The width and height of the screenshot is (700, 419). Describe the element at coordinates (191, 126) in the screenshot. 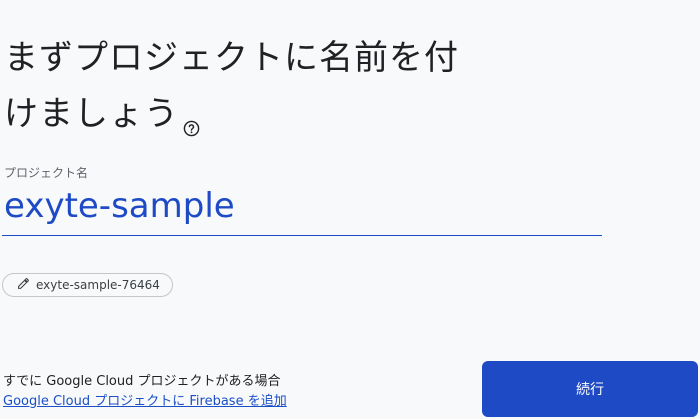

I see `help-icon` at that location.